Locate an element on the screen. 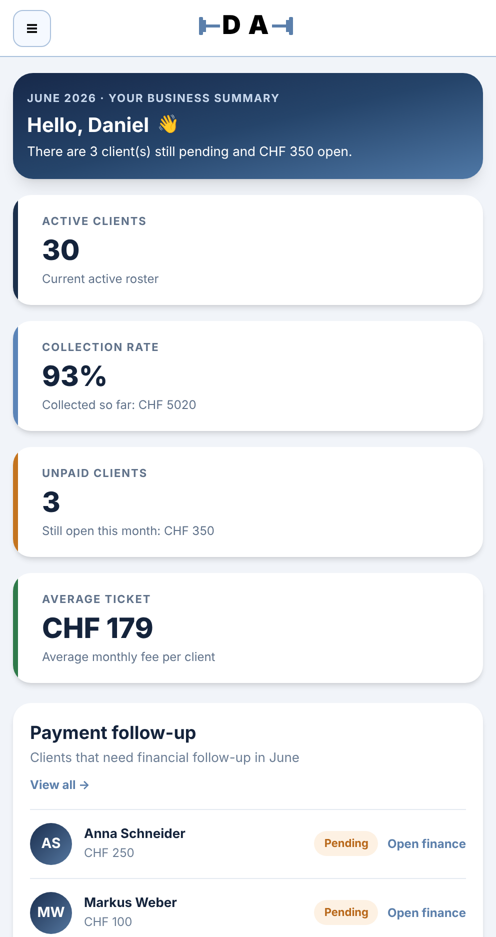  followup-title: Payment follow-up is located at coordinates (114, 734).